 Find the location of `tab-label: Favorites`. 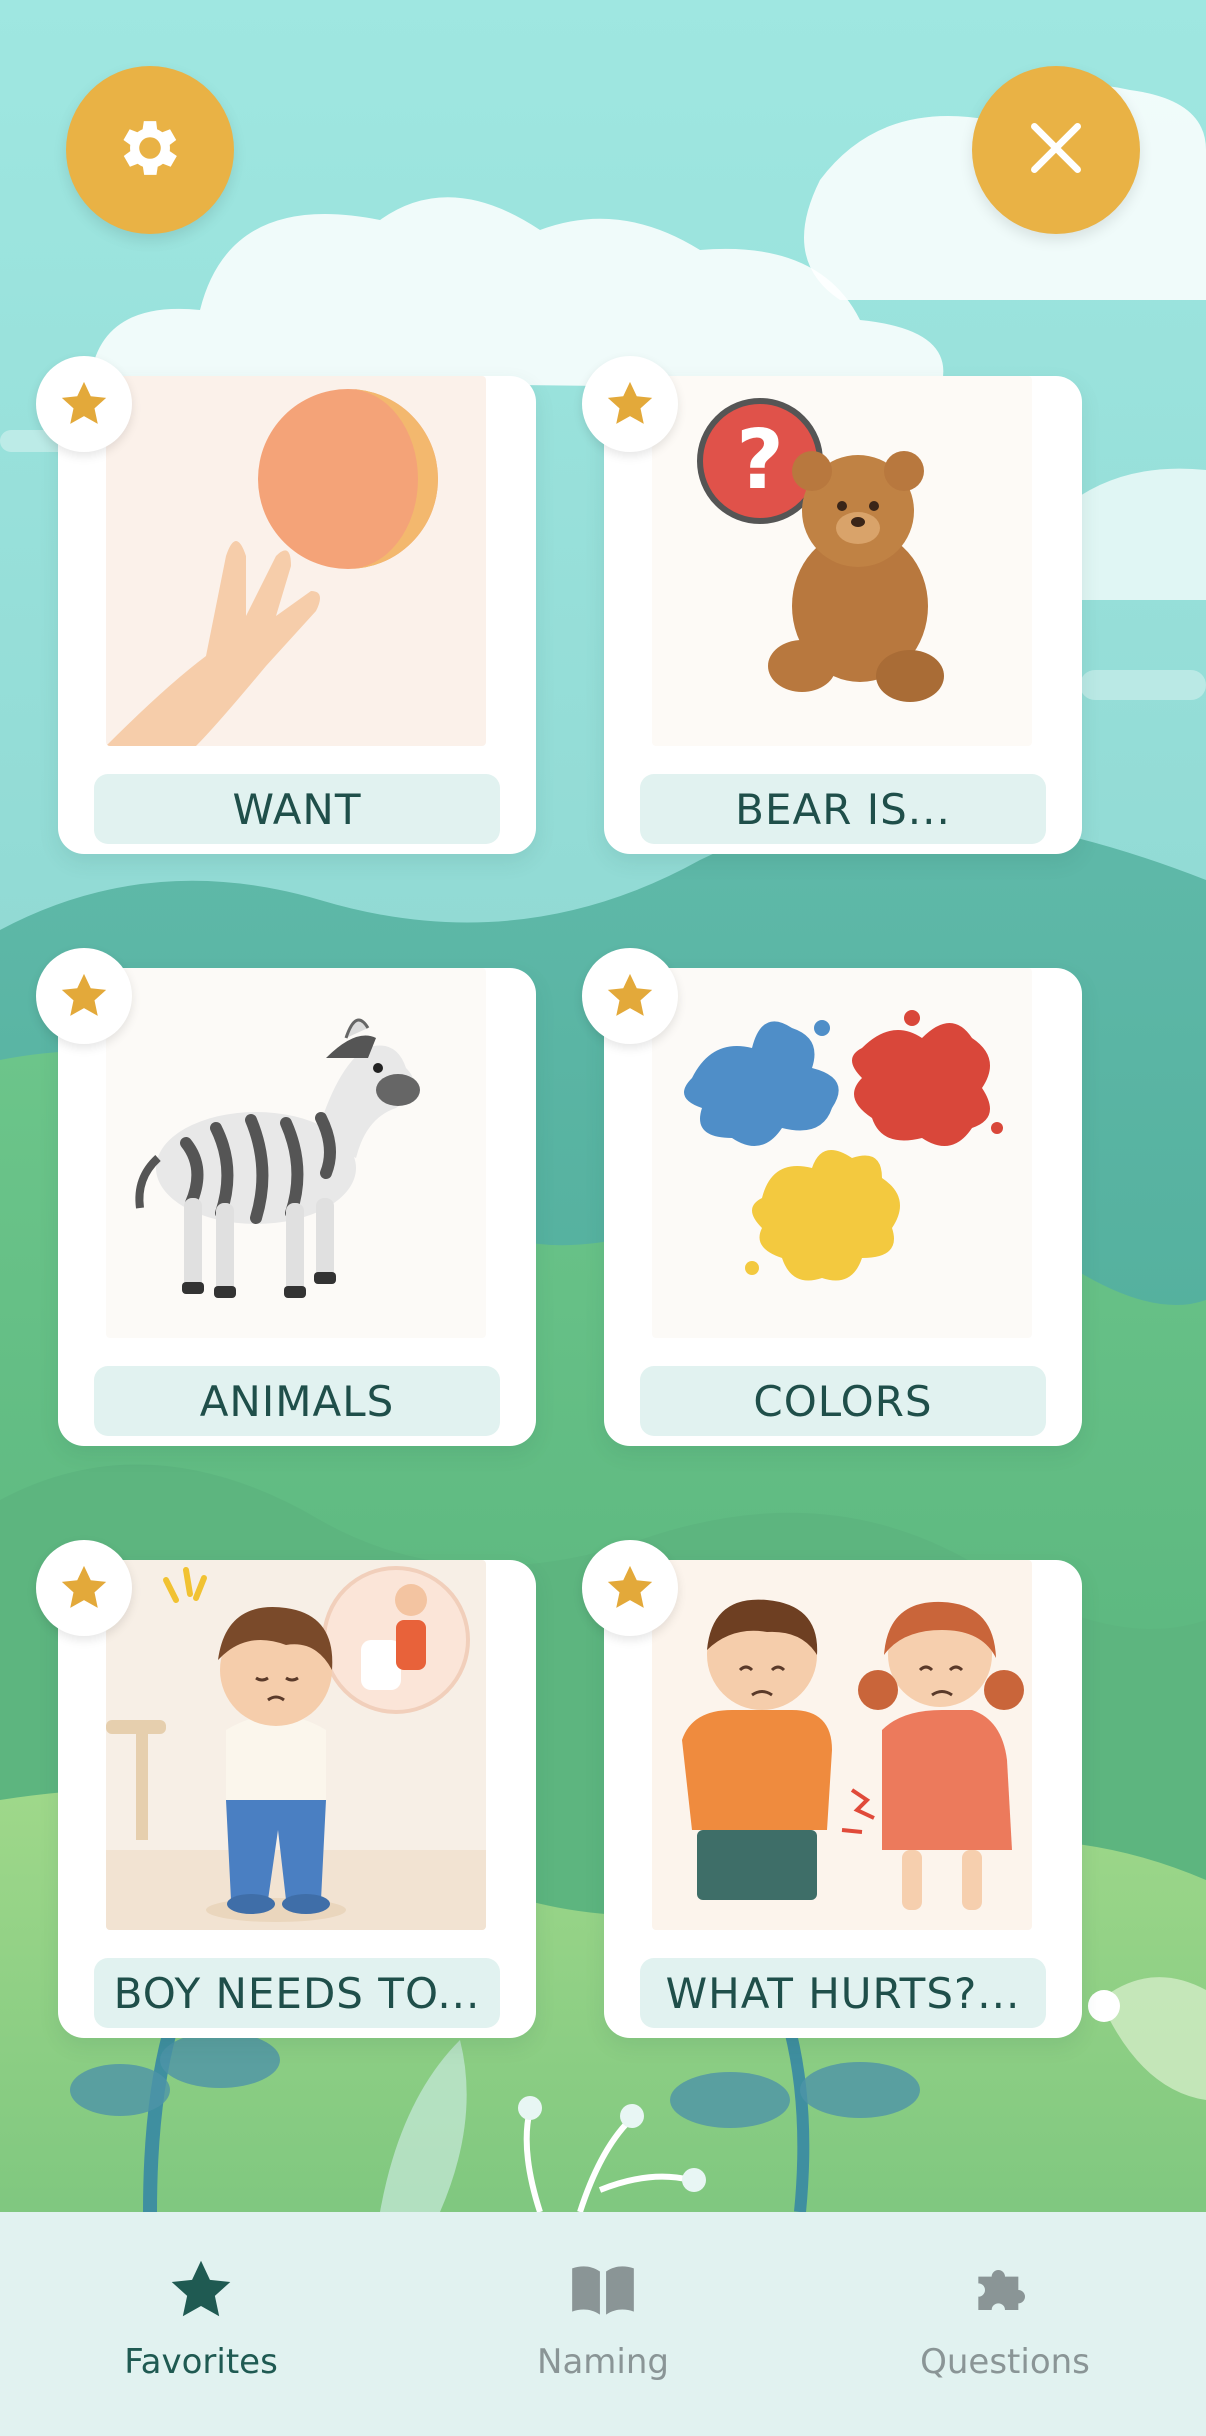

tab-label: Favorites is located at coordinates (201, 2362).